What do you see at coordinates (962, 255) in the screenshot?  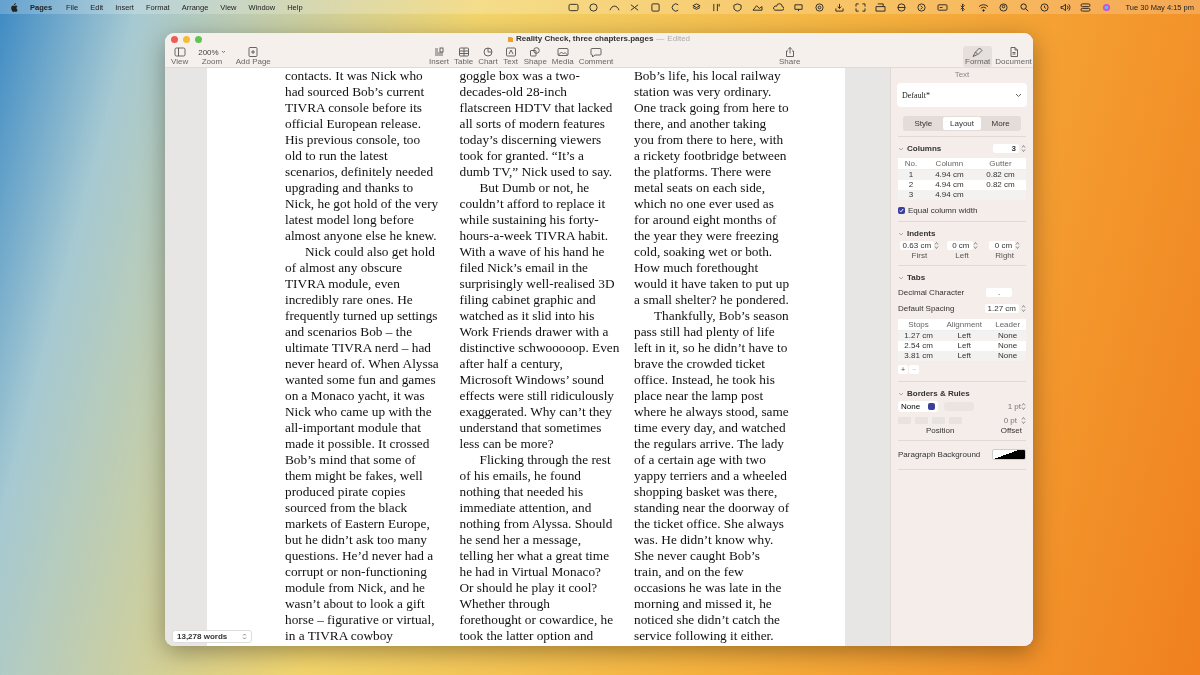 I see `field-label: Left` at bounding box center [962, 255].